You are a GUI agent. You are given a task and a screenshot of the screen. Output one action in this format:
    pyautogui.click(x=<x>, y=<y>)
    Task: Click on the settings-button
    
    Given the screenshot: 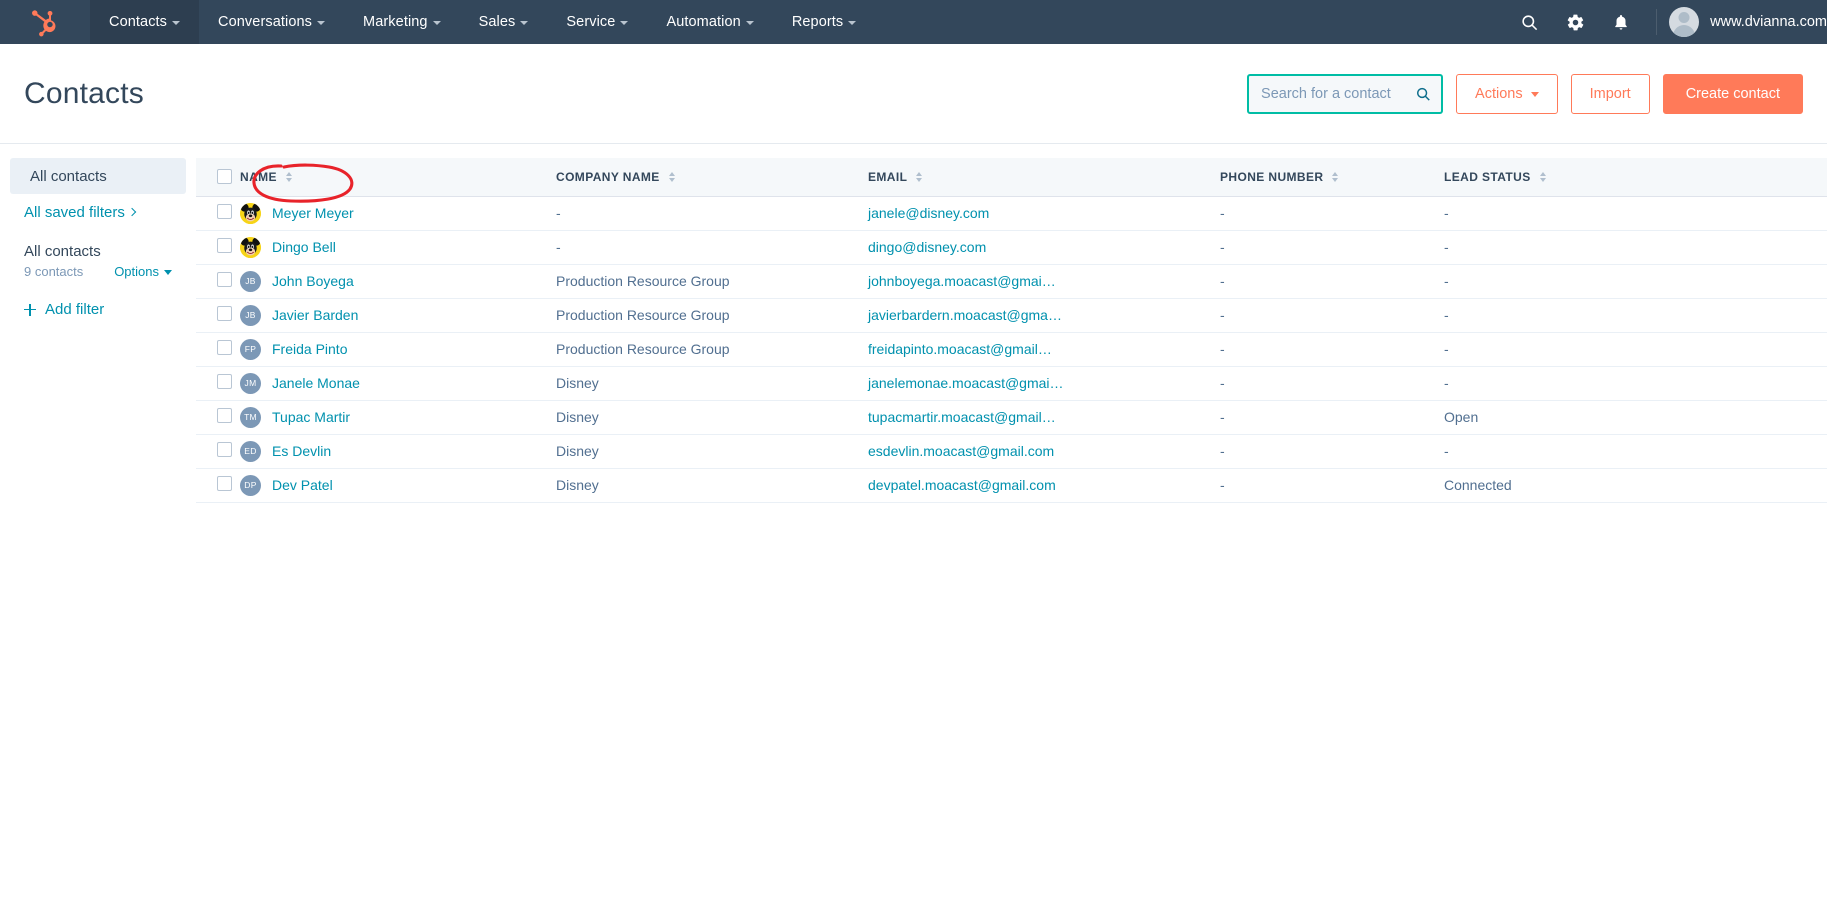 What is the action you would take?
    pyautogui.click(x=1575, y=22)
    